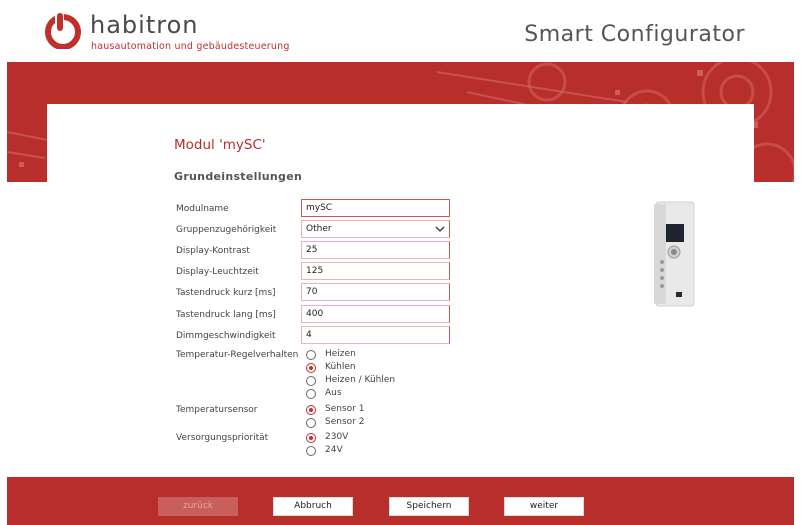 The height and width of the screenshot is (525, 801). Describe the element at coordinates (226, 315) in the screenshot. I see `field-label-lang: Tastendruck lang [ms]` at that location.